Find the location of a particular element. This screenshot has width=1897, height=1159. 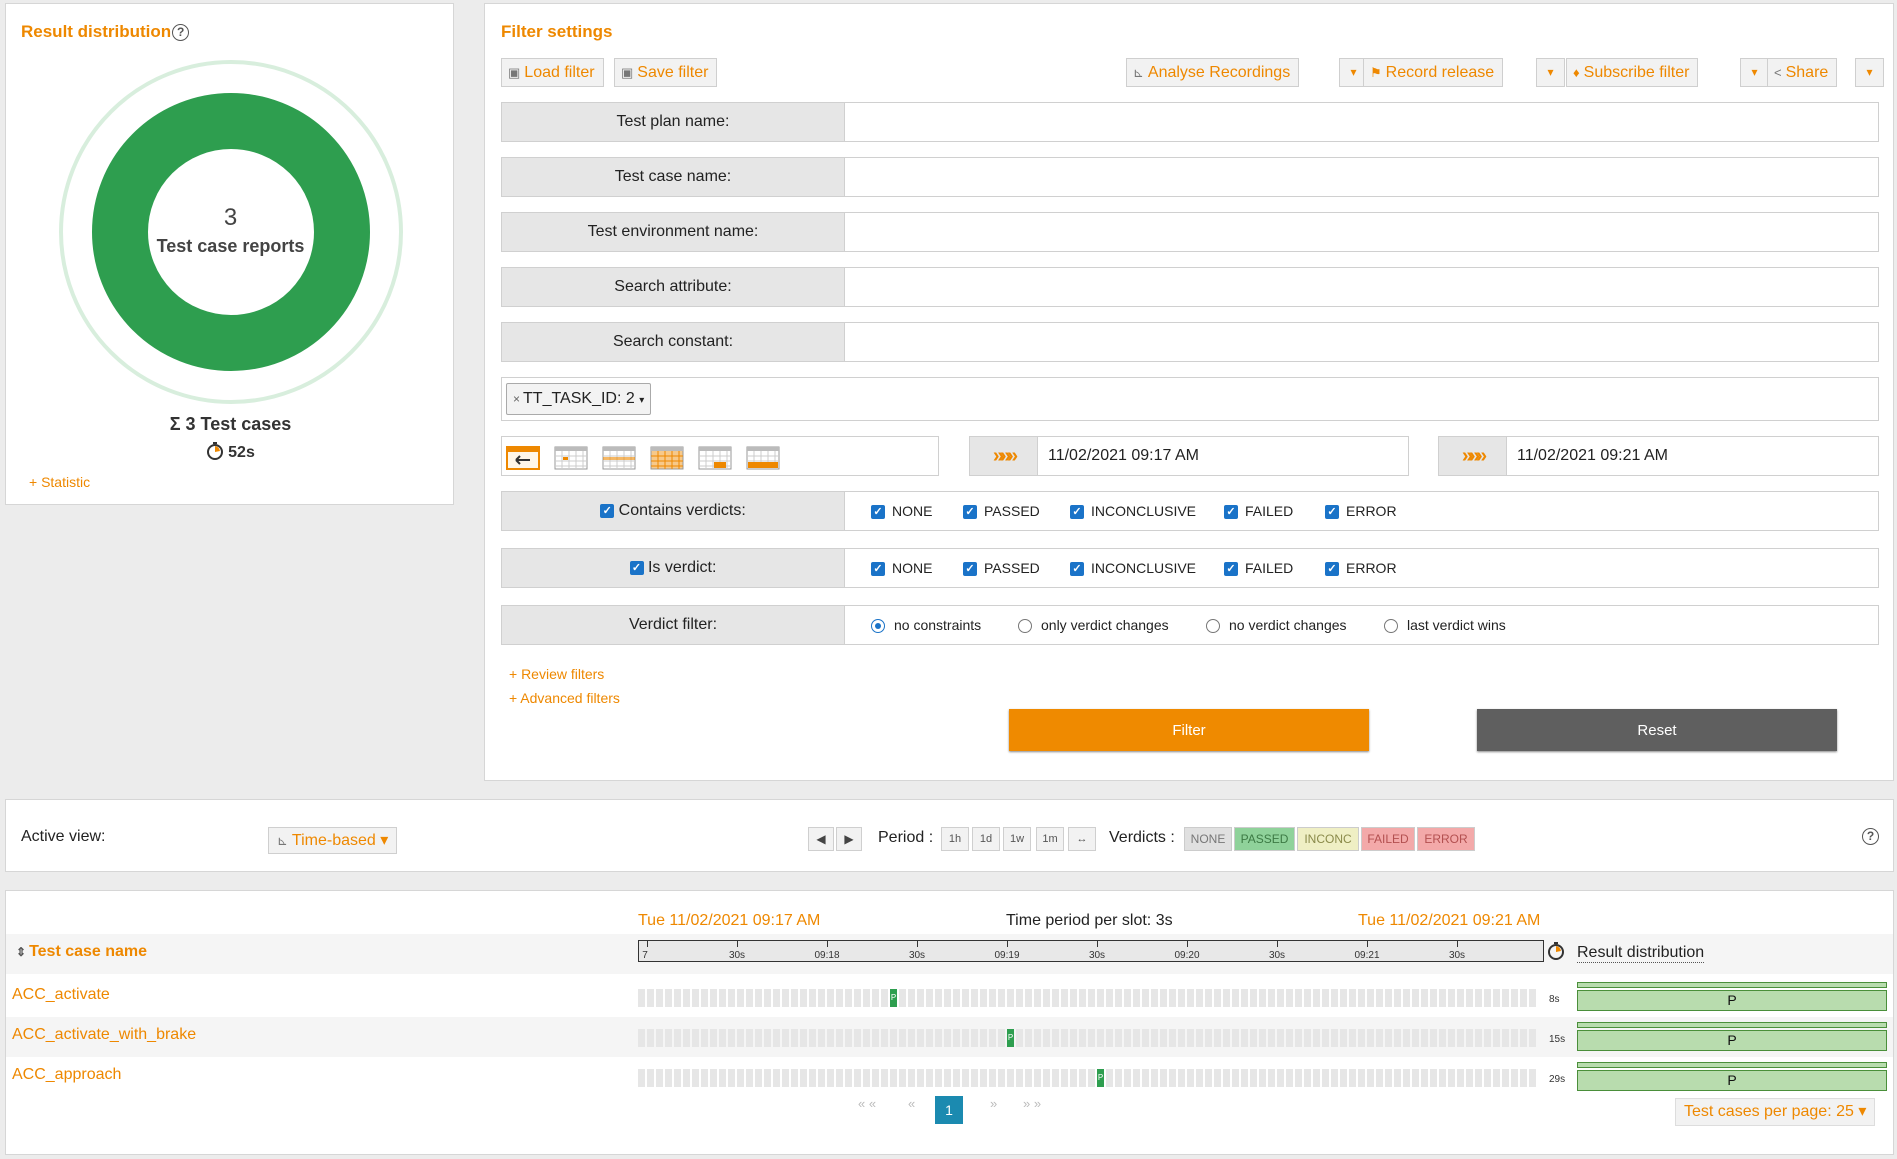

no-constraints-radio: no constraints is located at coordinates (926, 625).